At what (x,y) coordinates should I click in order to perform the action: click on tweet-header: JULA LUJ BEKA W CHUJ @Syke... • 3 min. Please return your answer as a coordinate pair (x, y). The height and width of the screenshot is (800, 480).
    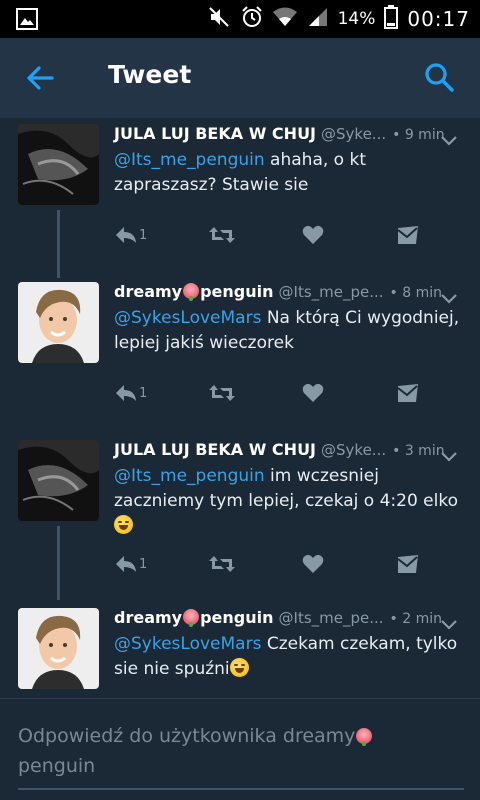
    Looking at the image, I should click on (284, 452).